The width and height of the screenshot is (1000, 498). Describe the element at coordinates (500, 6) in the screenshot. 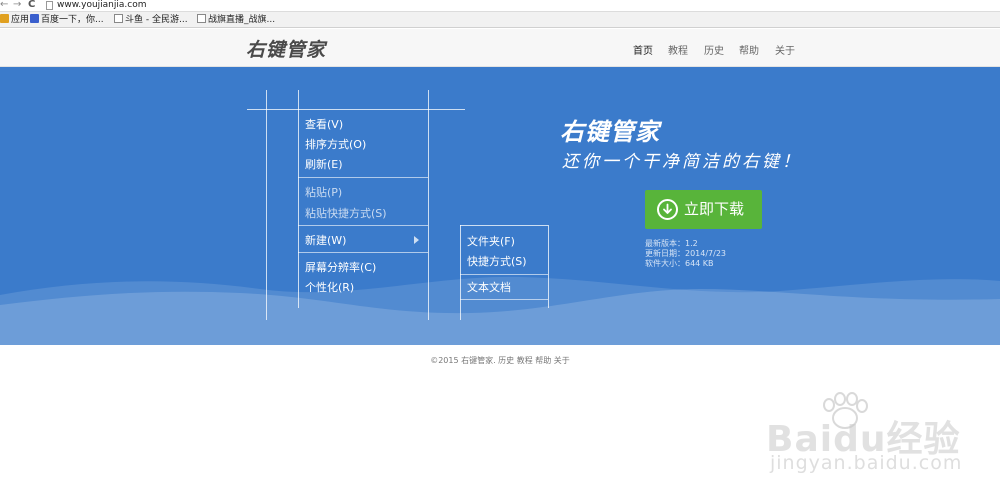

I see `browser-address-bar: ← → C www.youjianjia.com` at that location.